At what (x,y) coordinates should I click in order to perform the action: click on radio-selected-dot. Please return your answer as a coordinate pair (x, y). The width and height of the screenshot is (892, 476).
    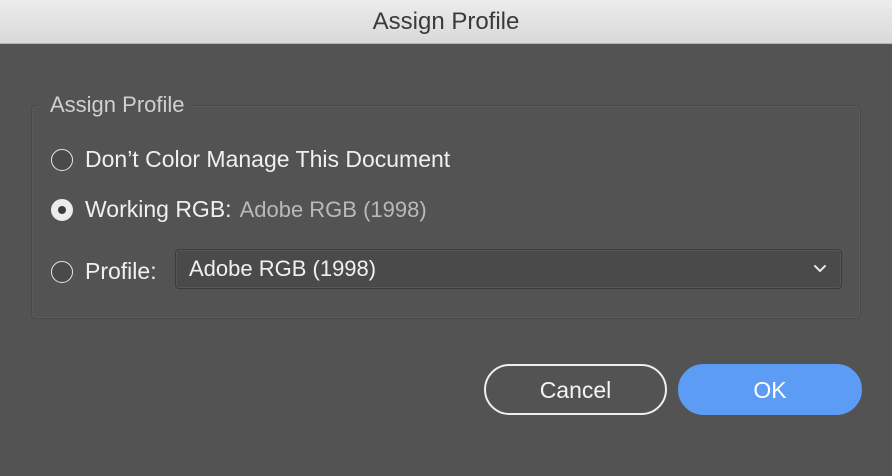
    Looking at the image, I should click on (62, 209).